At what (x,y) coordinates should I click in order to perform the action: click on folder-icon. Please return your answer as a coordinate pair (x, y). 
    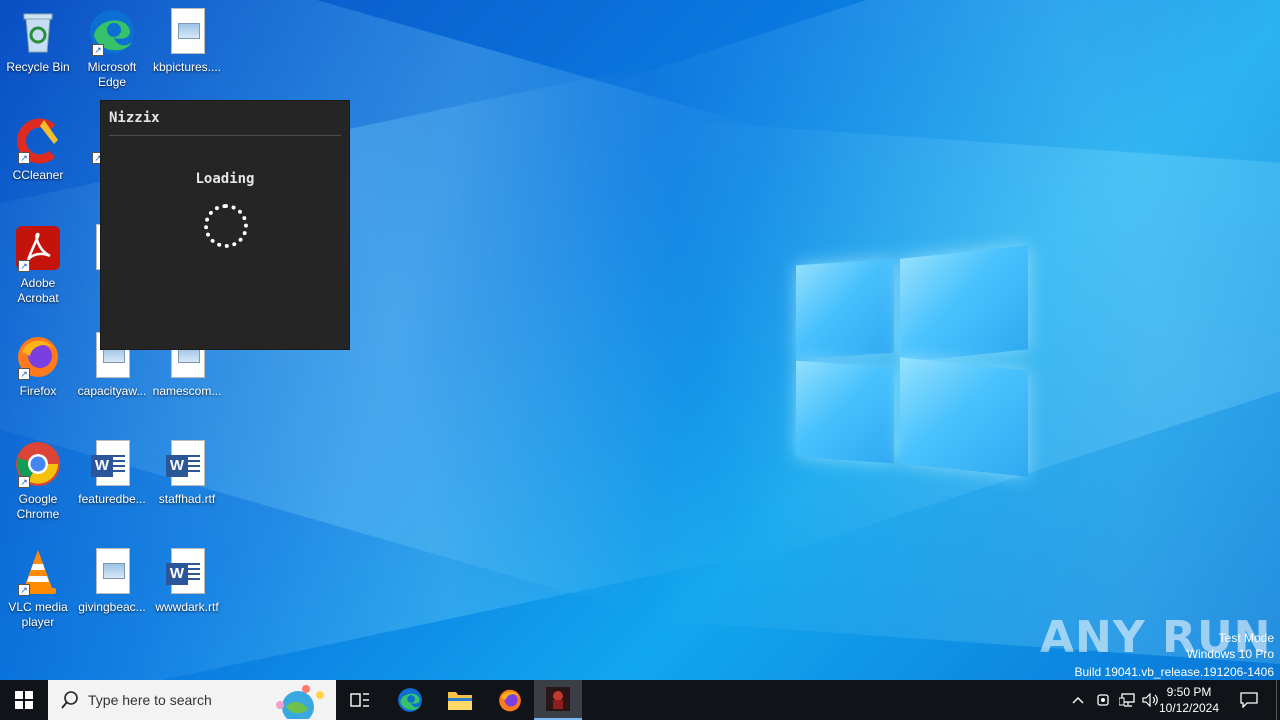
    Looking at the image, I should click on (460, 701).